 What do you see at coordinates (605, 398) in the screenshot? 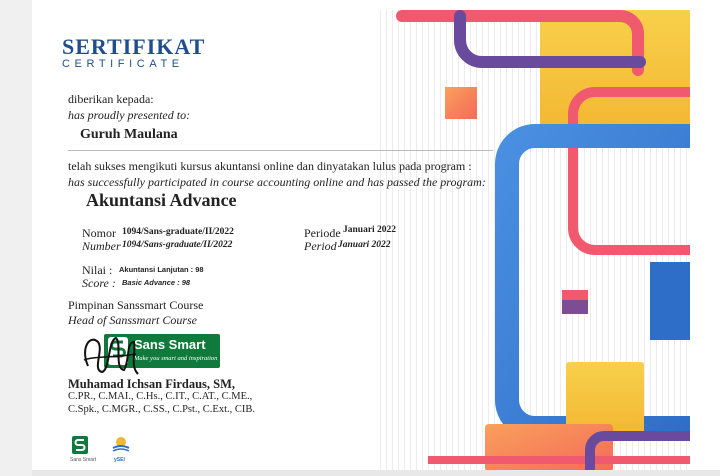
I see `yellow-lower-block` at bounding box center [605, 398].